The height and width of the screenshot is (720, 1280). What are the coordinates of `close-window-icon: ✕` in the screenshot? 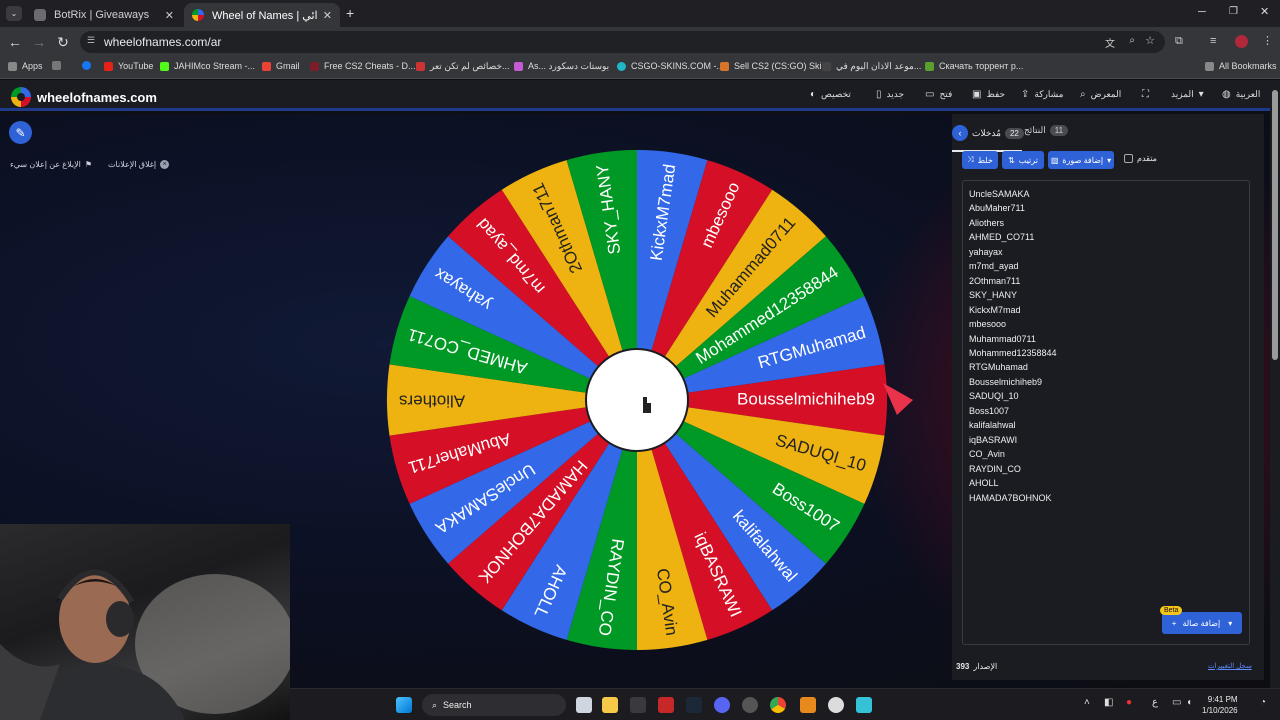 It's located at (1264, 11).